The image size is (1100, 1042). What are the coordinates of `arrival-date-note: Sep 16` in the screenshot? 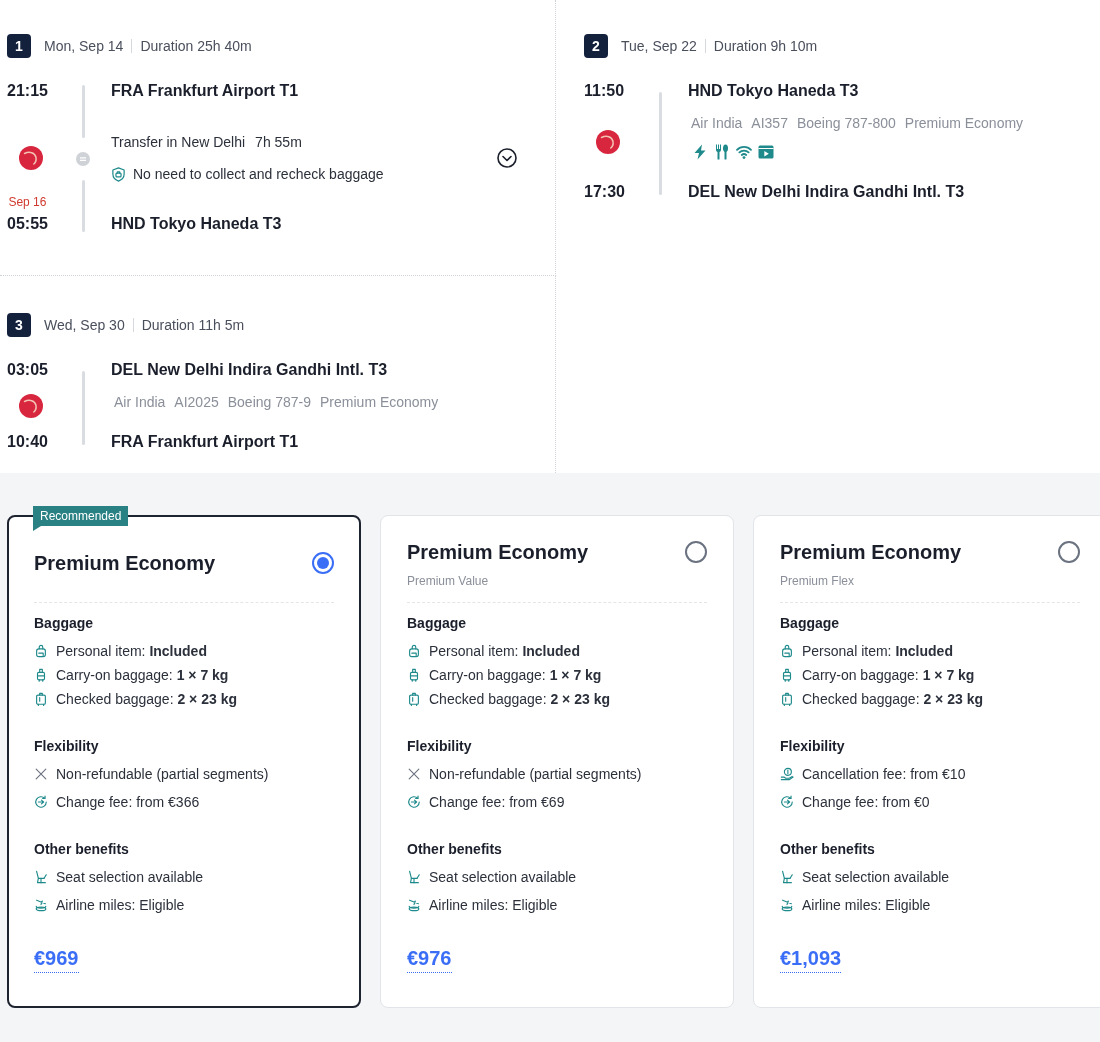 It's located at (27, 202).